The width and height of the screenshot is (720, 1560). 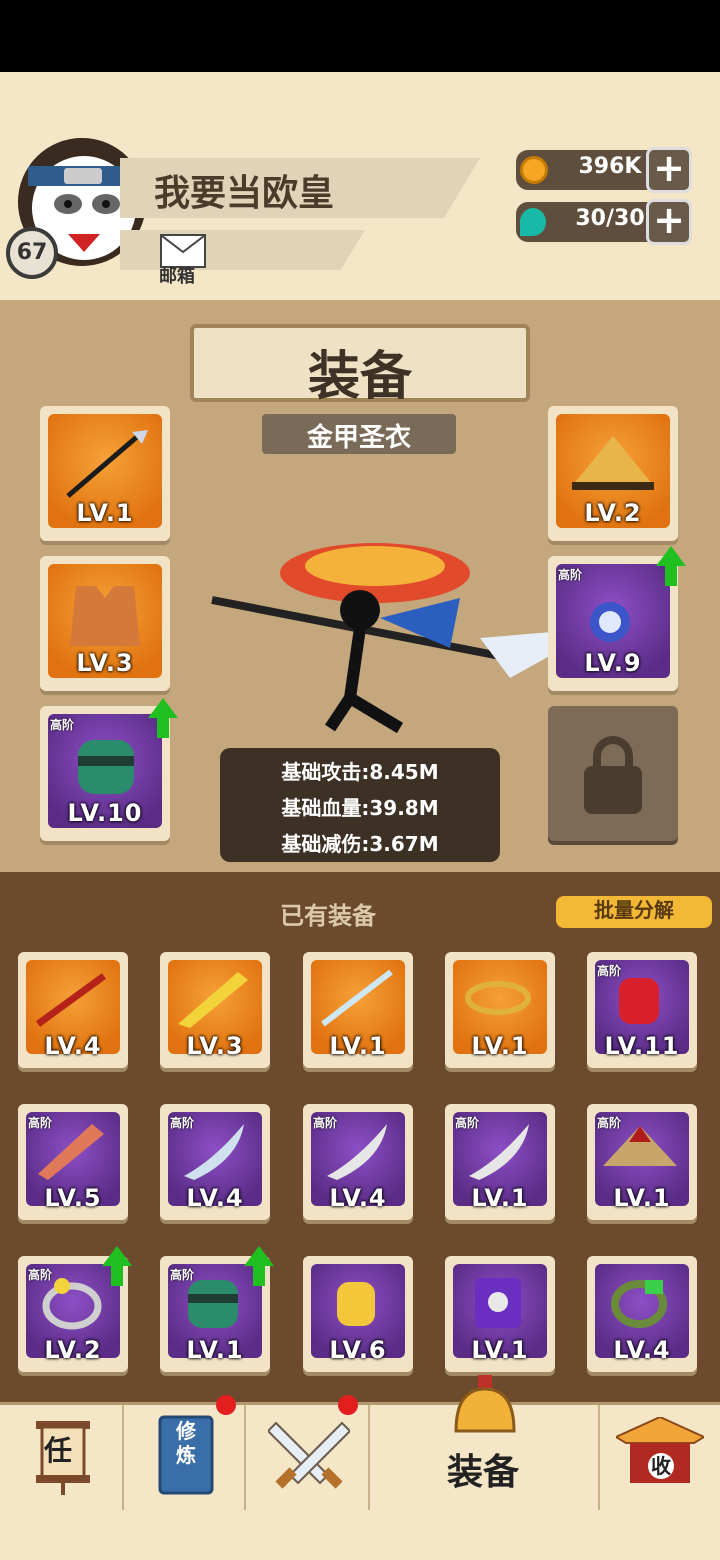 What do you see at coordinates (640, 1146) in the screenshot?
I see `red-straw-hat-icon` at bounding box center [640, 1146].